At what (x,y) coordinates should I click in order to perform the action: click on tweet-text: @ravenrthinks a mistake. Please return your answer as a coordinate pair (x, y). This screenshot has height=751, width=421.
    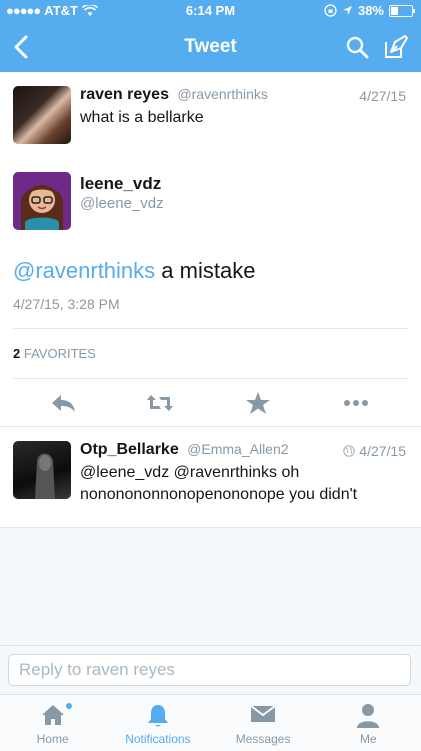
    Looking at the image, I should click on (134, 271).